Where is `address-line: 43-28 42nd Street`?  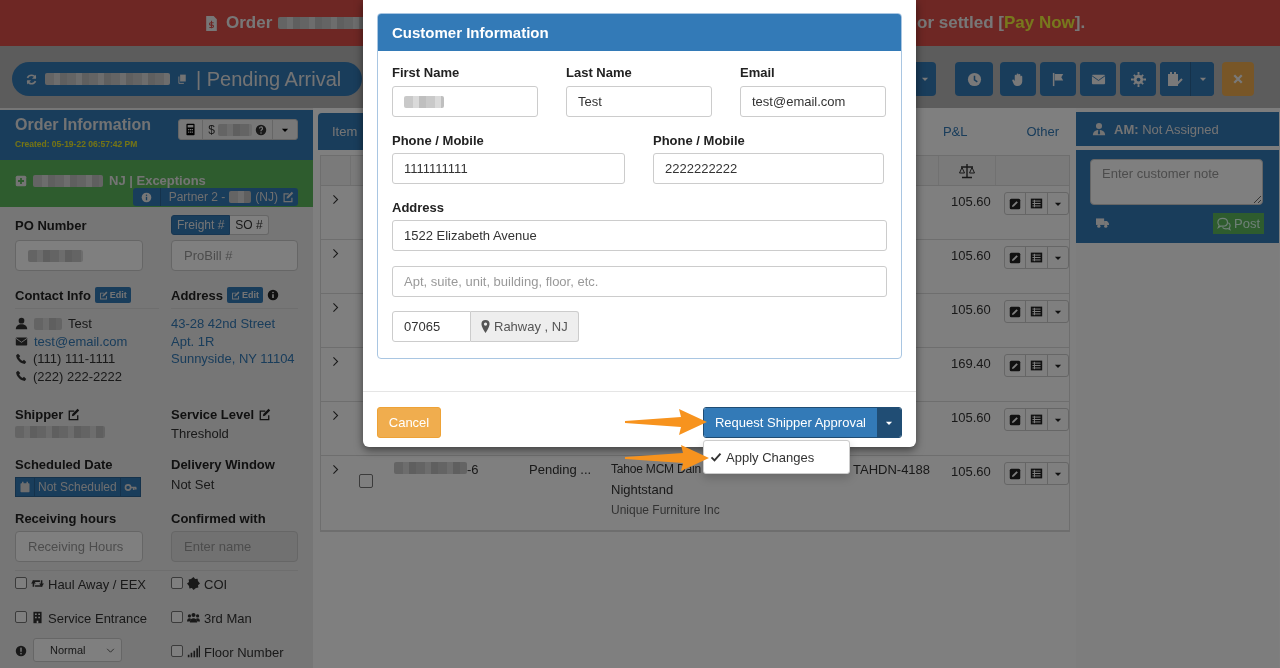
address-line: 43-28 42nd Street is located at coordinates (223, 324).